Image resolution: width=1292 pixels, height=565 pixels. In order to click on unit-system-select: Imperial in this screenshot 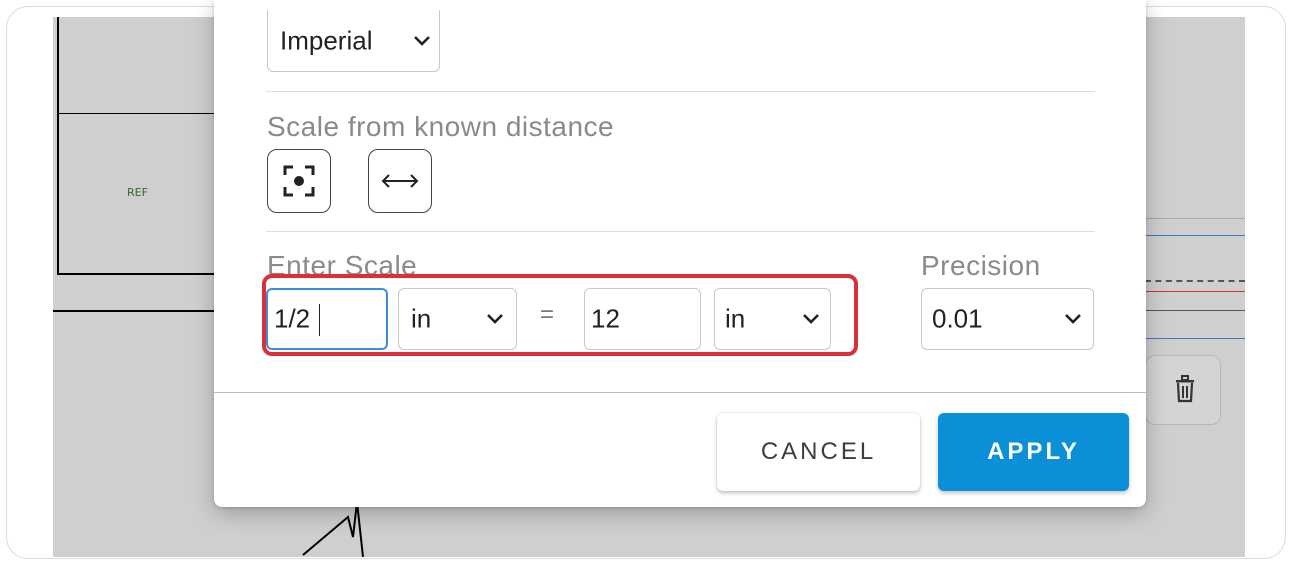, I will do `click(353, 41)`.